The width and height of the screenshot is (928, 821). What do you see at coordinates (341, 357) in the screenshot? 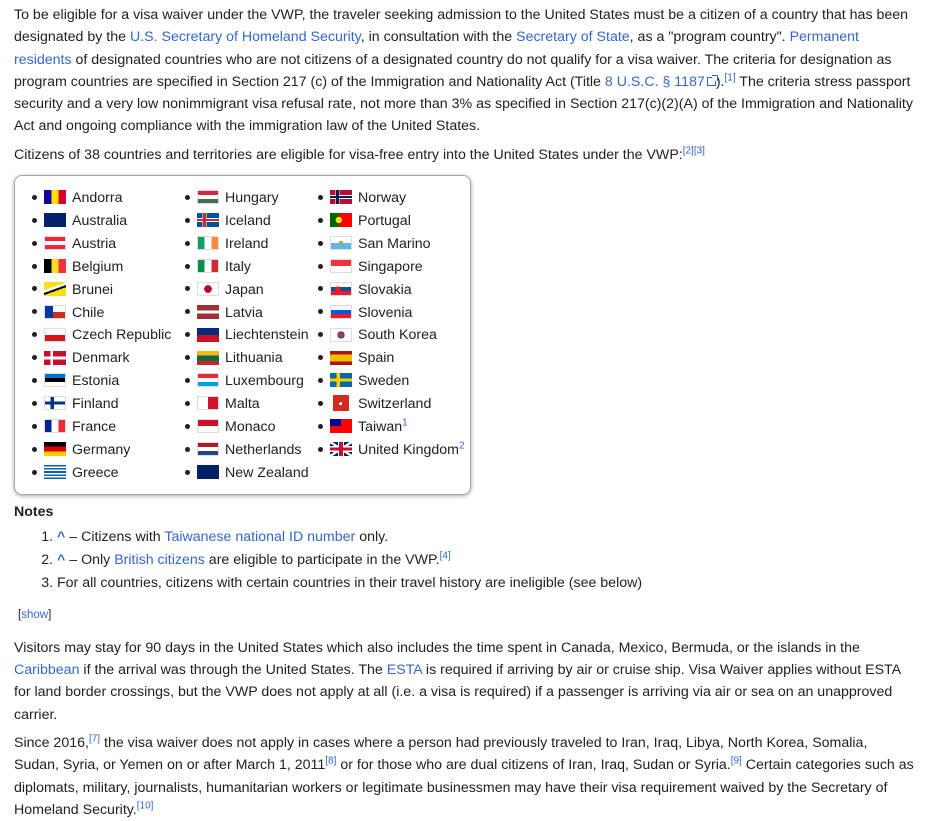
I see `flag-spain-icon` at bounding box center [341, 357].